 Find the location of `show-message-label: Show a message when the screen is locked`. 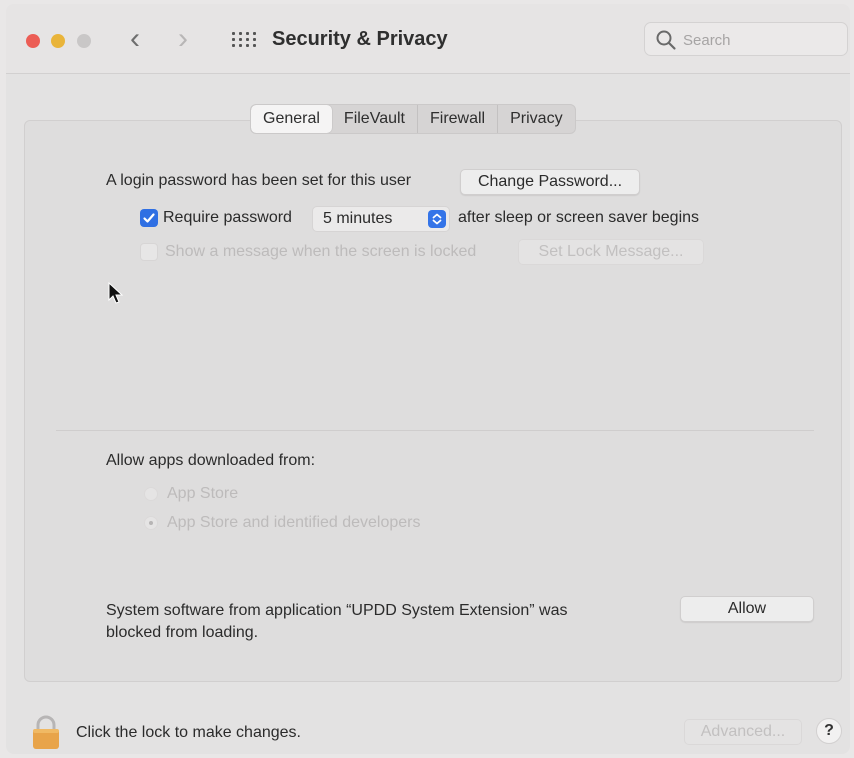

show-message-label: Show a message when the screen is locked is located at coordinates (321, 251).